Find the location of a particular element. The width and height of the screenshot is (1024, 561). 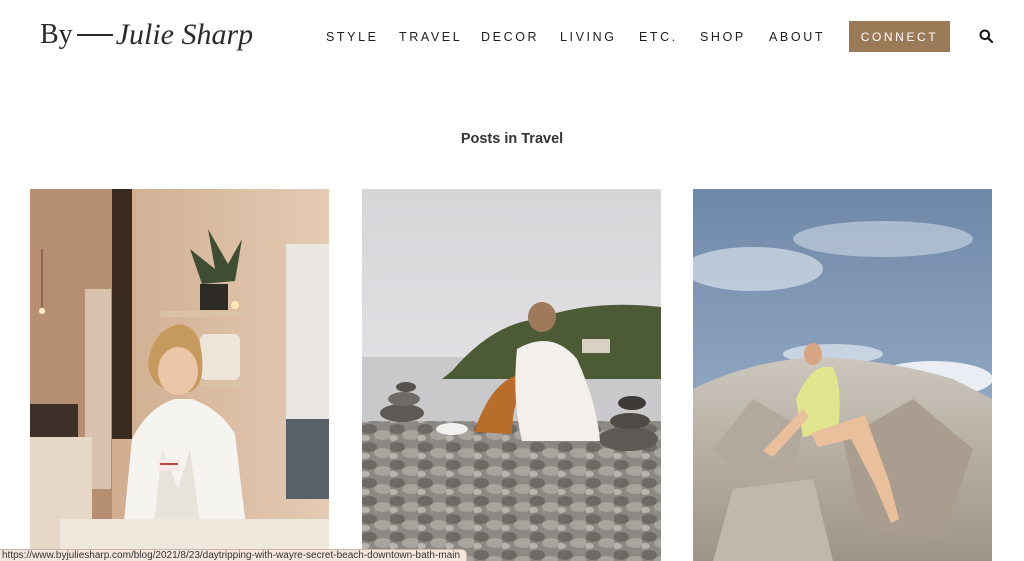

nav-item-etc: ETC. is located at coordinates (658, 37).